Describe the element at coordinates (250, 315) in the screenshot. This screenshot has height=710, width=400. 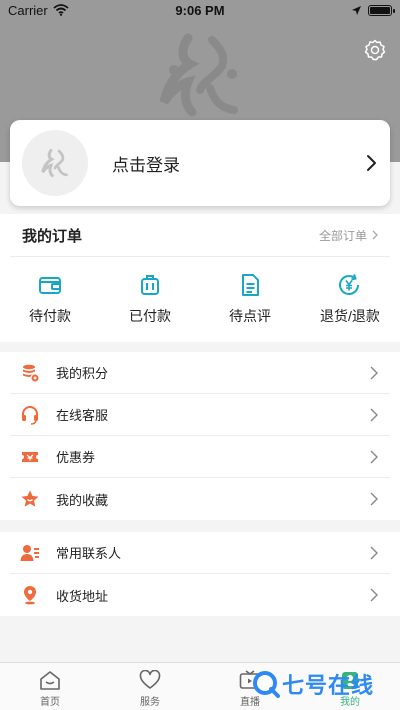
I see `order-label: 待点评` at that location.